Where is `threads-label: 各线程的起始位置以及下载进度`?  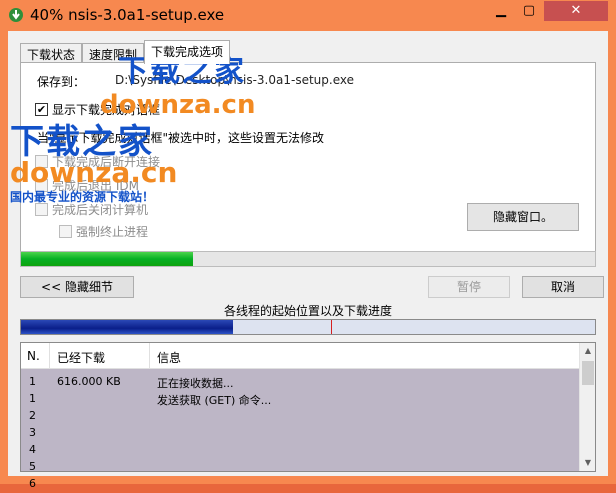 threads-label: 各线程的起始位置以及下载进度 is located at coordinates (307, 311).